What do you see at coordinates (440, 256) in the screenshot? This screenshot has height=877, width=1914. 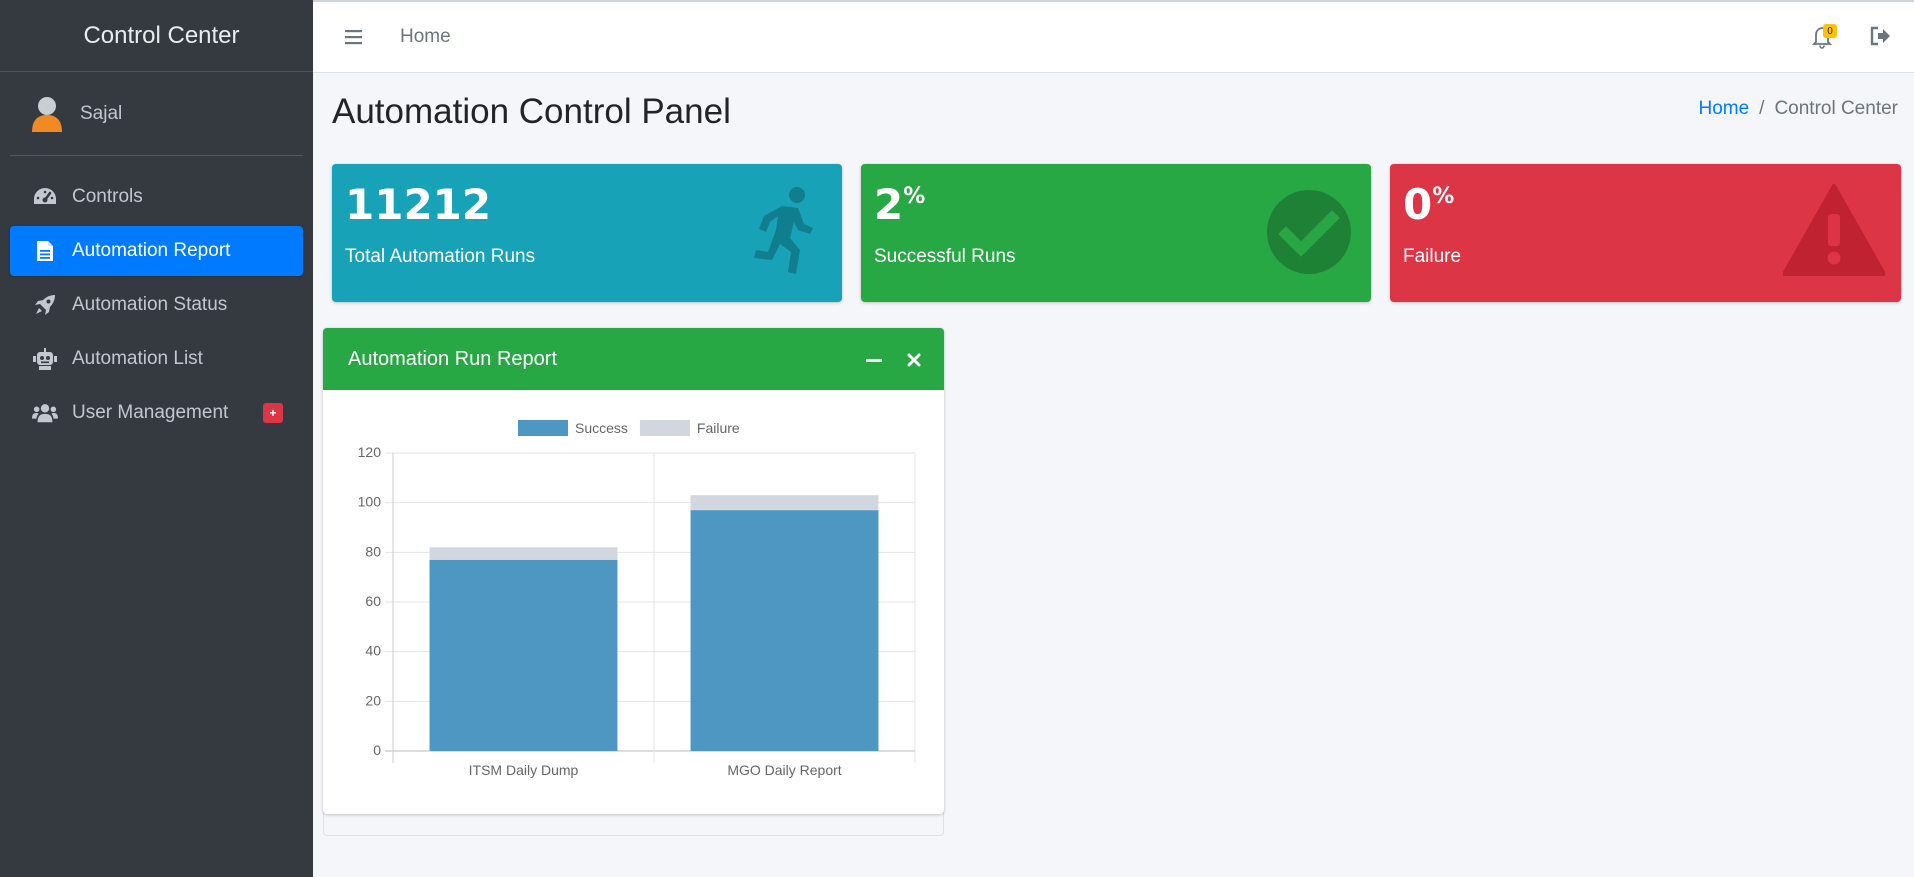 I see `total-runs-label: Total Automation Runs` at bounding box center [440, 256].